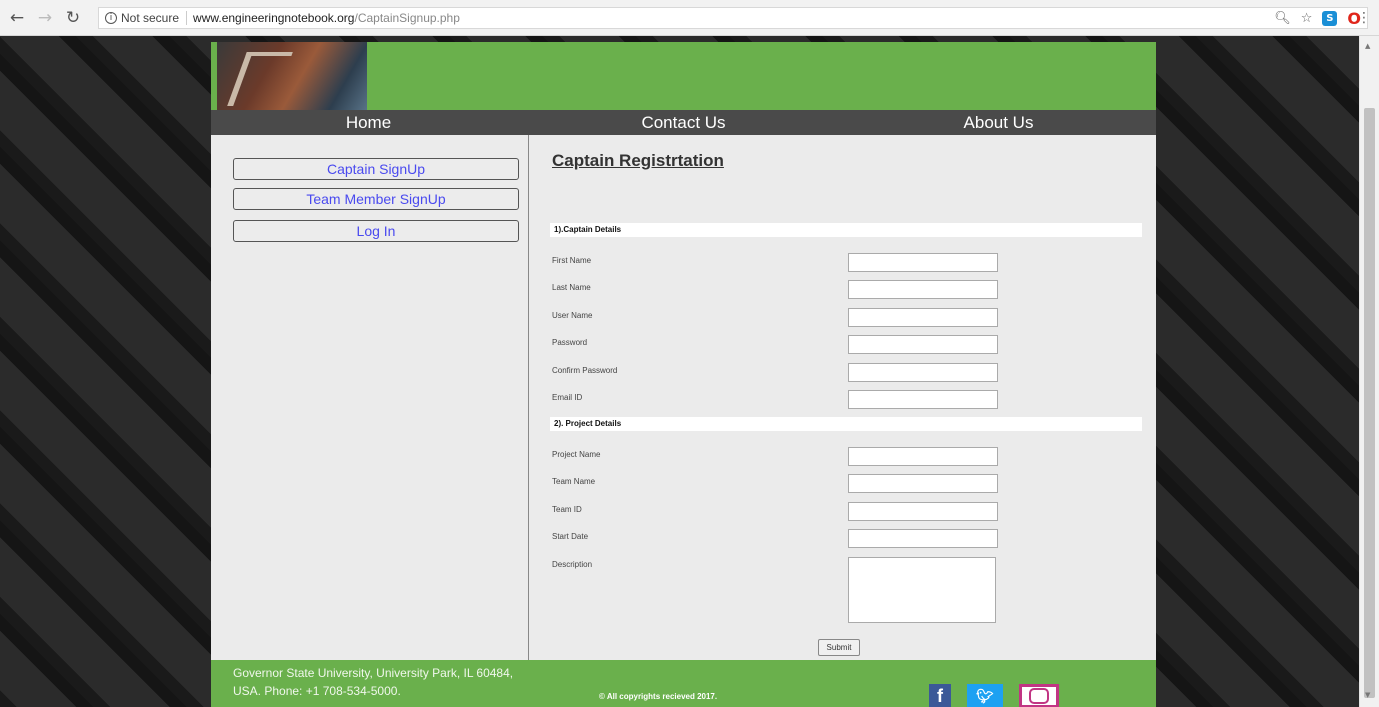 The image size is (1379, 707). I want to click on main-nav: Home Contact Us About Us, so click(683, 122).